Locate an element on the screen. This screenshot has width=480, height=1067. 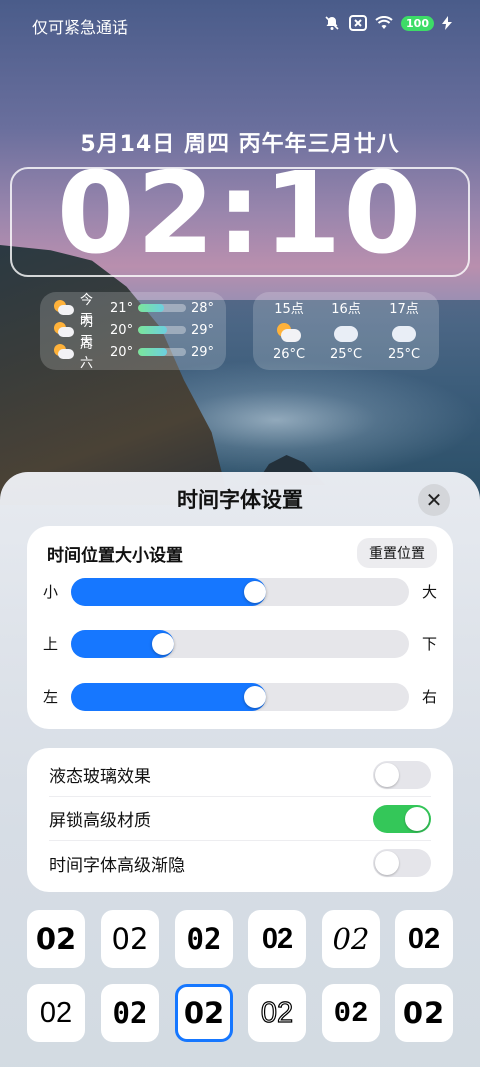
liquid-glass-toggle is located at coordinates (402, 774).